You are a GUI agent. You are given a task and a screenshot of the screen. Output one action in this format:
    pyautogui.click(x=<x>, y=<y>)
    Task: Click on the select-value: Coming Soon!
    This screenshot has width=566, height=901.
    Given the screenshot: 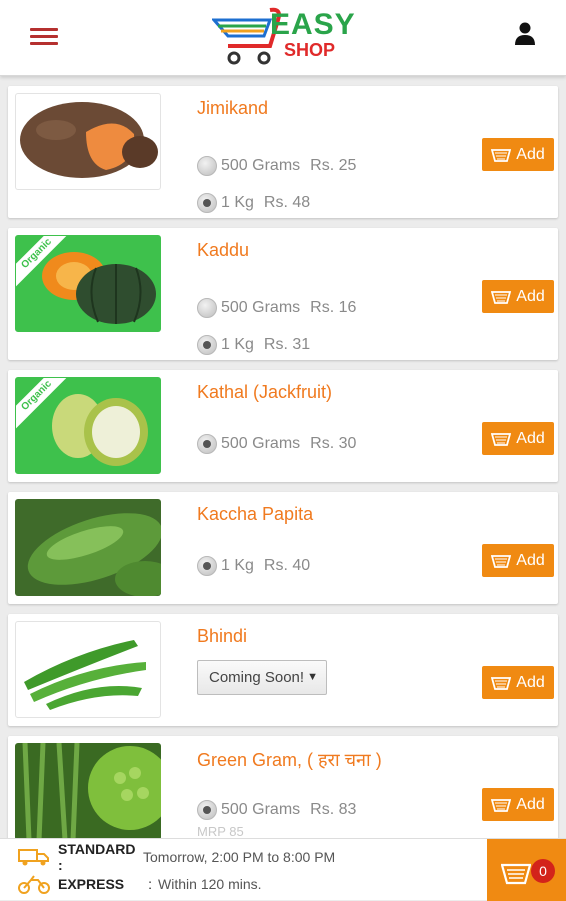 What is the action you would take?
    pyautogui.click(x=257, y=677)
    